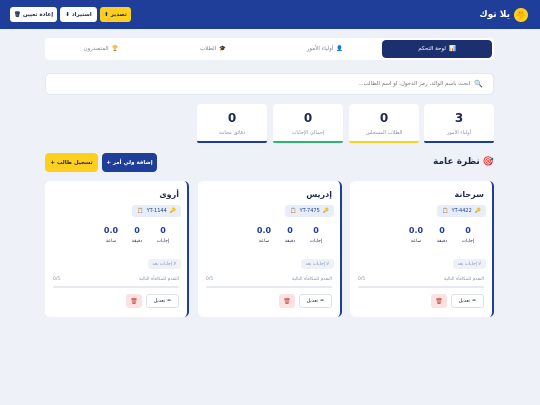  What do you see at coordinates (459, 118) in the screenshot?
I see `stat-value: 3` at bounding box center [459, 118].